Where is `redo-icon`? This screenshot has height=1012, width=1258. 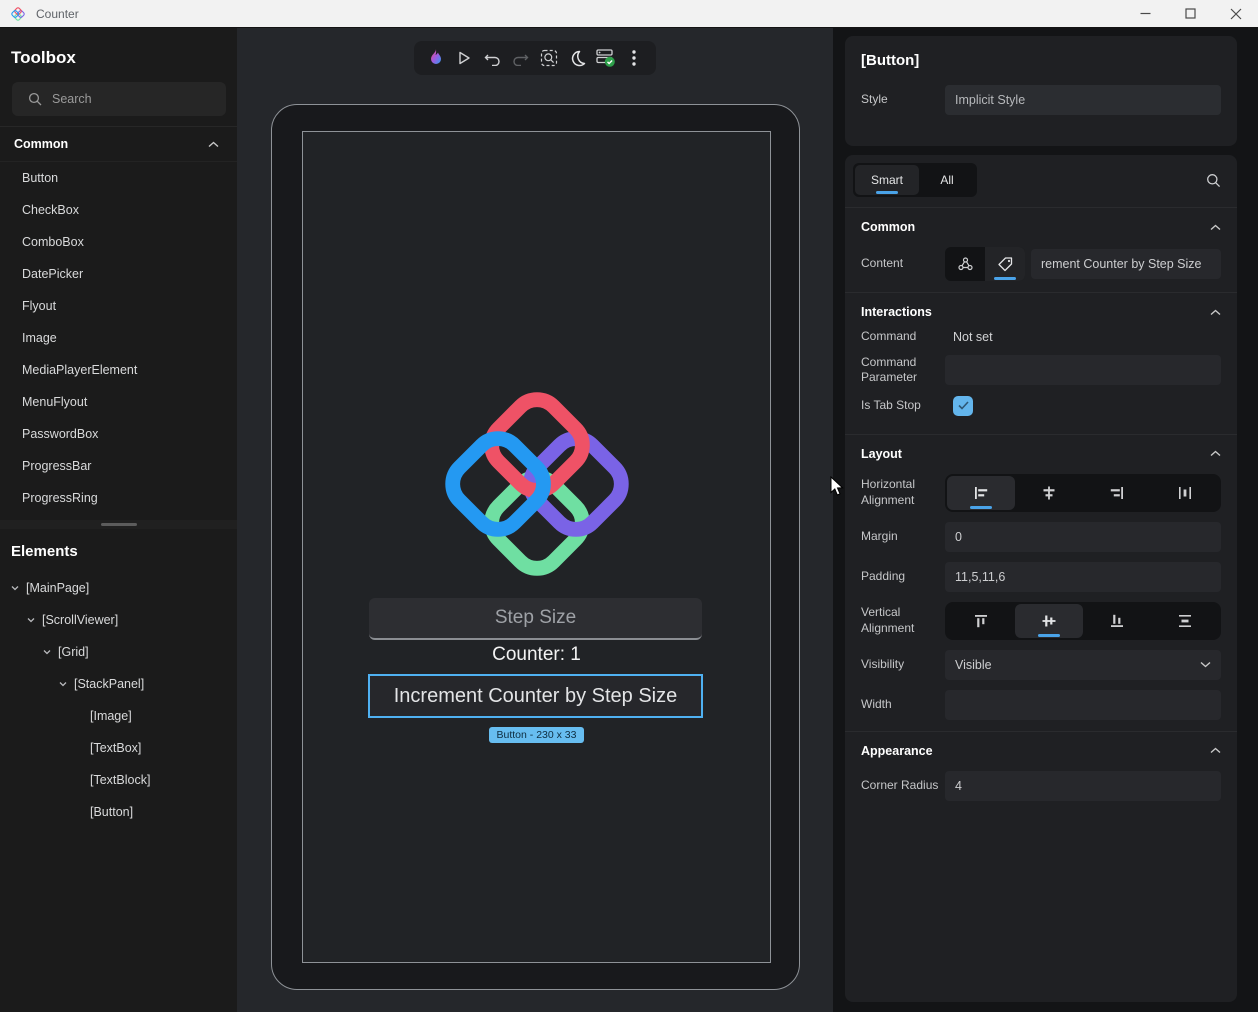
redo-icon is located at coordinates (521, 58).